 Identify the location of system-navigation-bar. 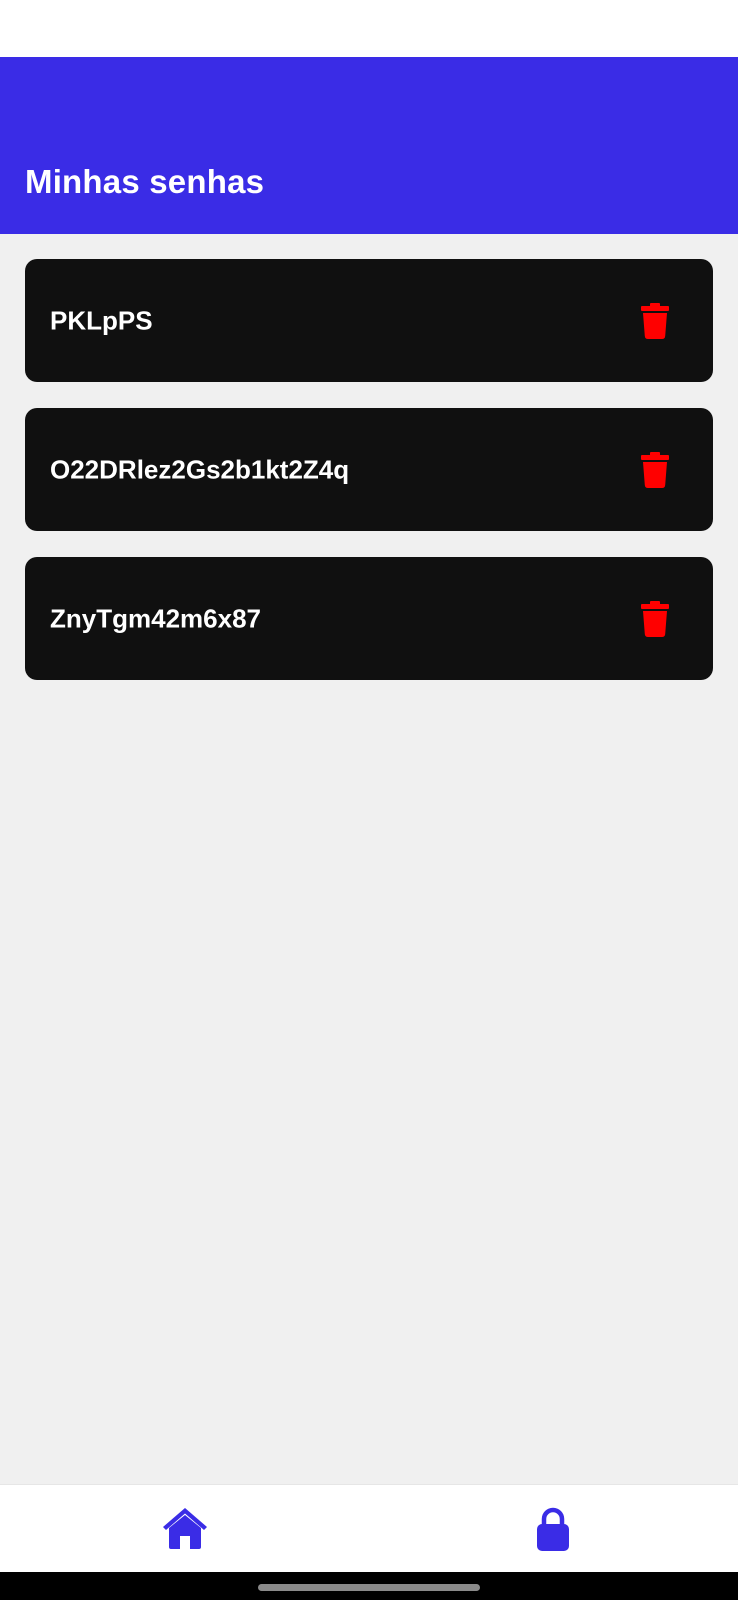
(369, 1586).